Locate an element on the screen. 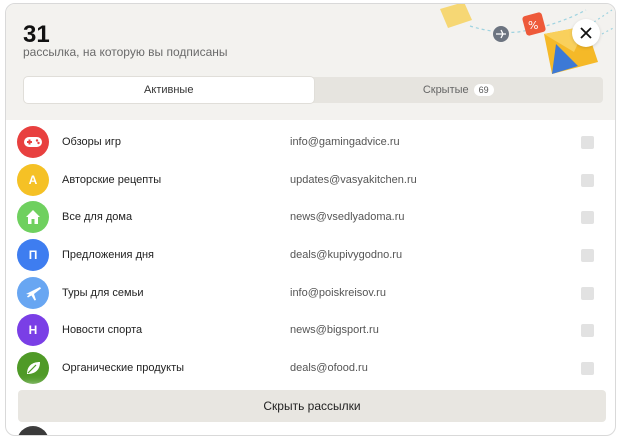 This screenshot has height=439, width=620. subscription-name: Органические продукты is located at coordinates (123, 368).